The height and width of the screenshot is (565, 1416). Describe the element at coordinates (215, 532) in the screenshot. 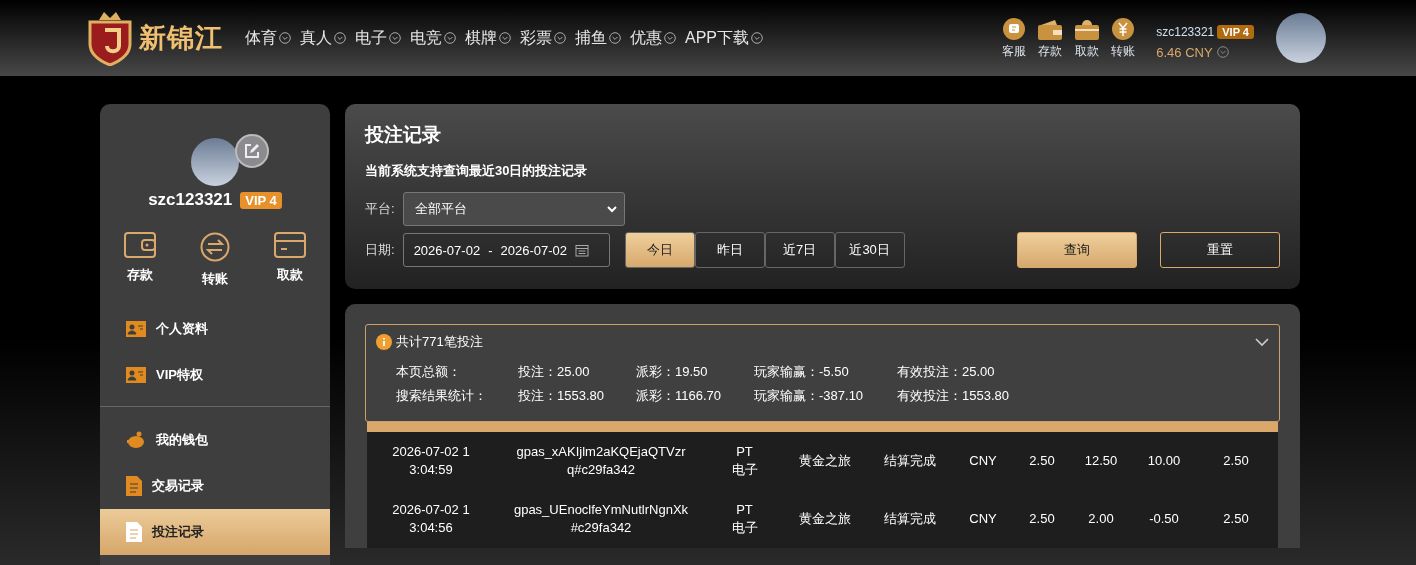

I see `sidebar-menu-item: 投注记录` at that location.